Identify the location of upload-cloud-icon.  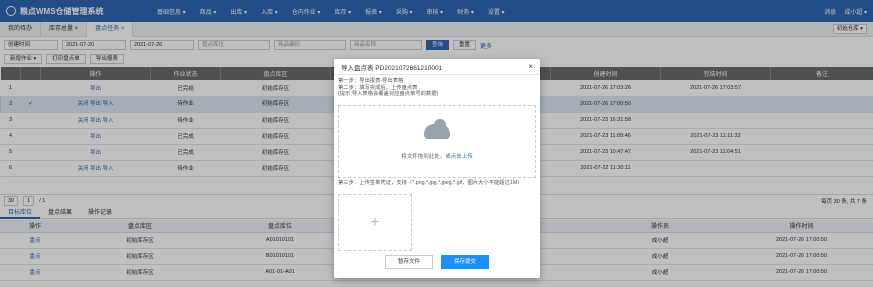
(437, 128).